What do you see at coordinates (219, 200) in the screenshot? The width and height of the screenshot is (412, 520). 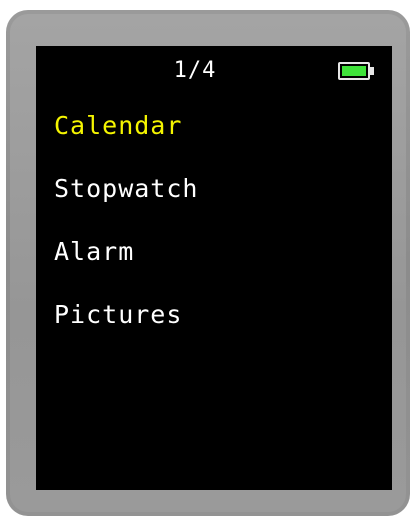 I see `menu-item-stopwatch: Stopwatch` at bounding box center [219, 200].